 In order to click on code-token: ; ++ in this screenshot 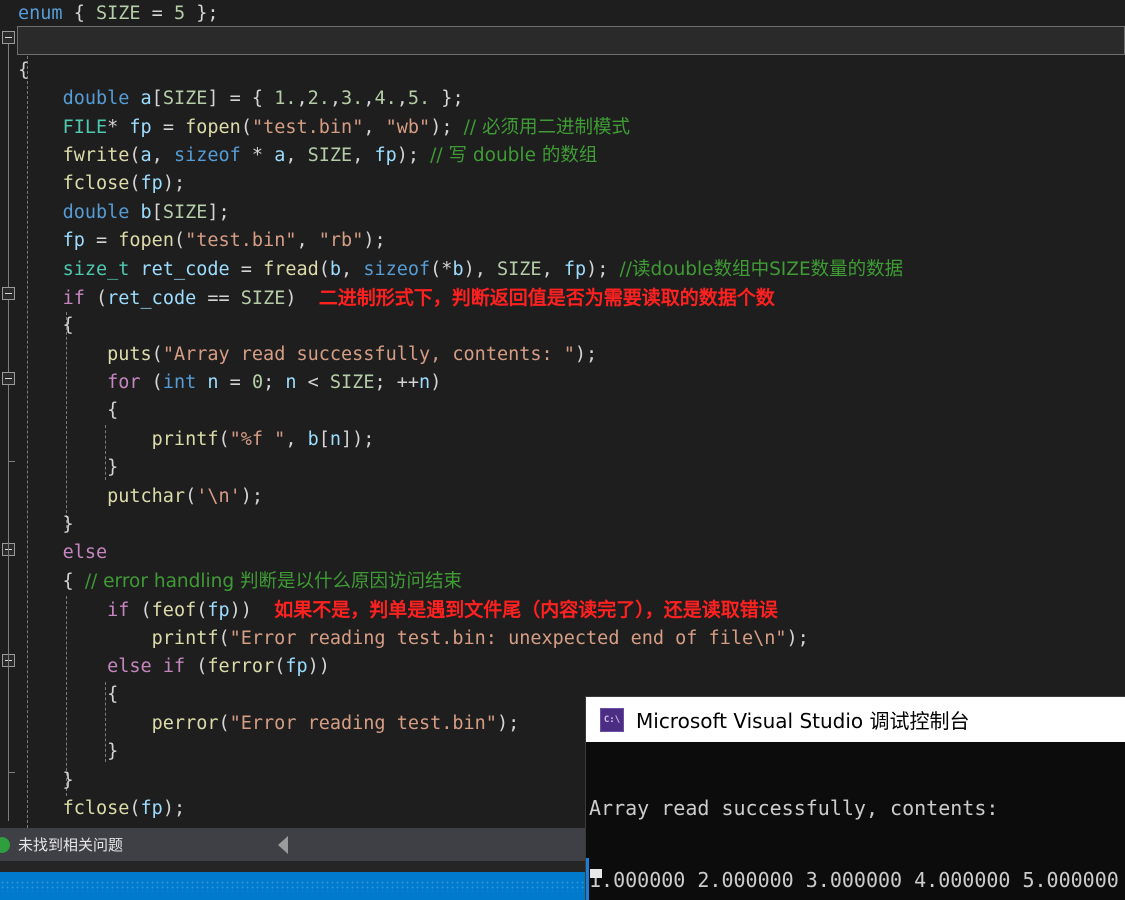, I will do `click(397, 383)`.